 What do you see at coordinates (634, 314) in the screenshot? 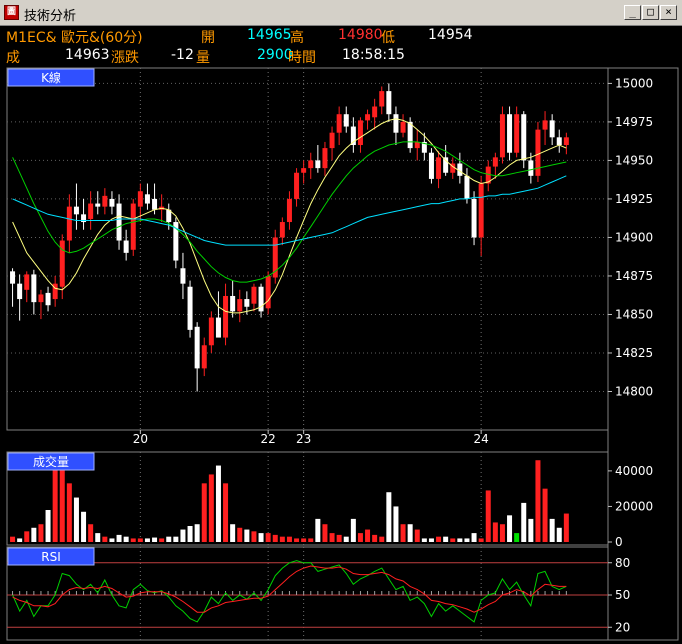
I see `kline-y-label: 14850` at bounding box center [634, 314].